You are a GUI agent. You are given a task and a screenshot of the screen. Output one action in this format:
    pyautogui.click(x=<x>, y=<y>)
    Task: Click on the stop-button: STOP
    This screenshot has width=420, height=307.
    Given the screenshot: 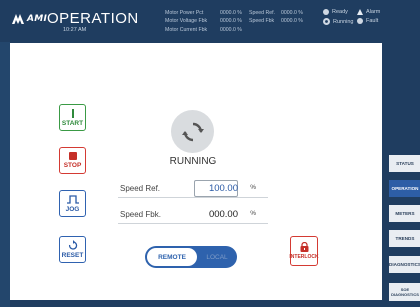 What is the action you would take?
    pyautogui.click(x=72, y=160)
    